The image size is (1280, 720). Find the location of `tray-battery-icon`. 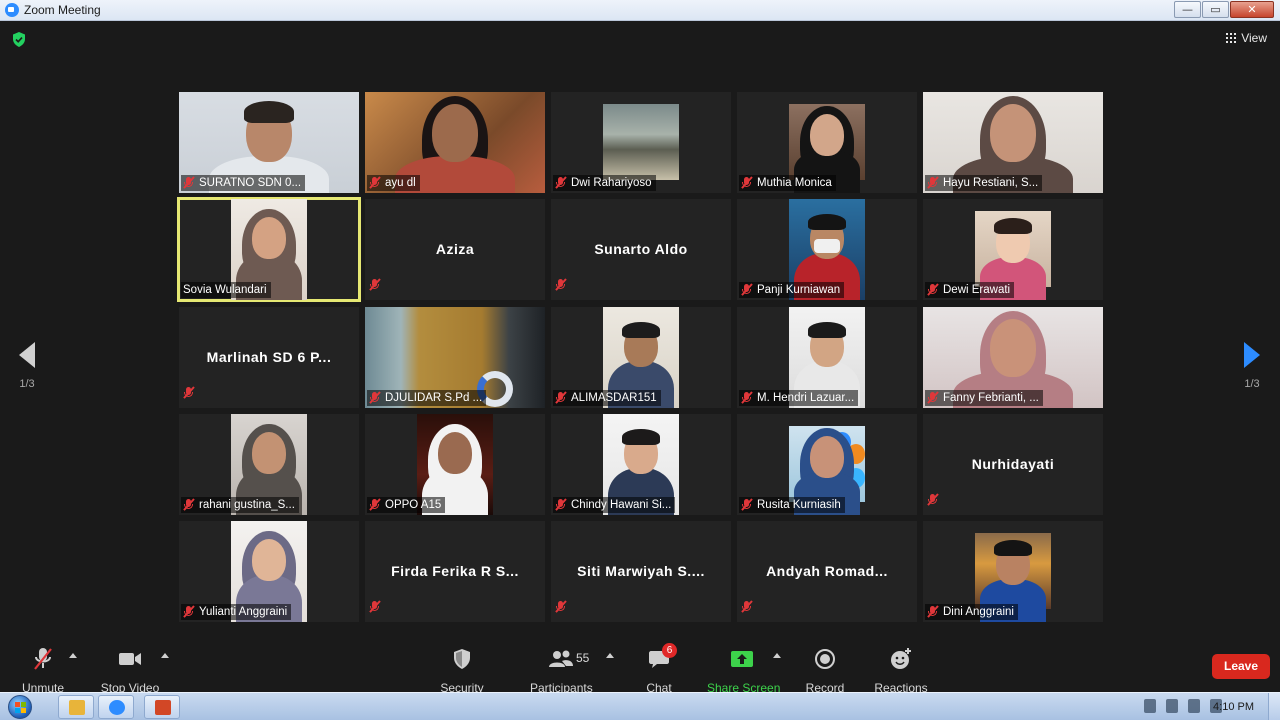

tray-battery-icon is located at coordinates (1172, 706).